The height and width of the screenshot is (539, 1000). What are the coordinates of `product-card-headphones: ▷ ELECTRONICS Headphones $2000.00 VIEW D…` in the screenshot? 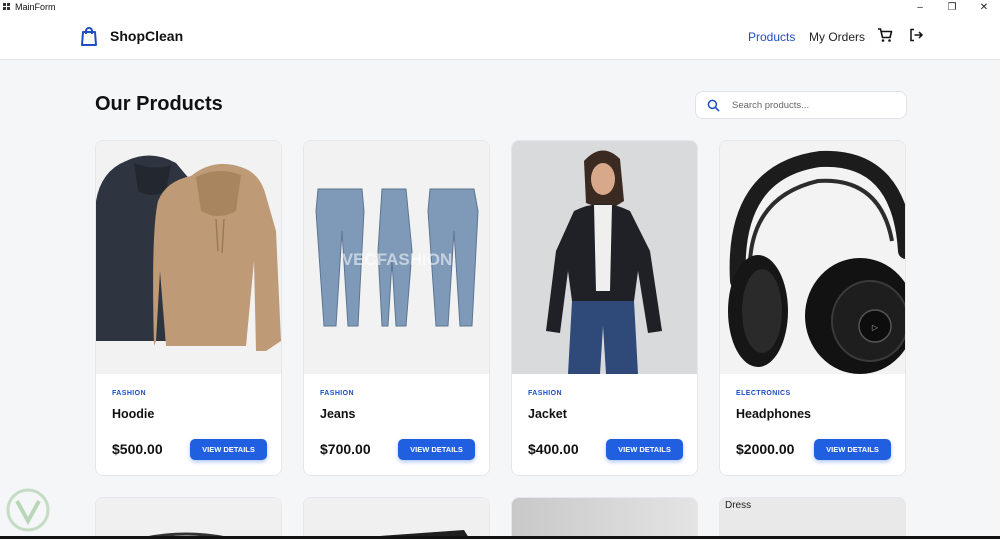 It's located at (812, 308).